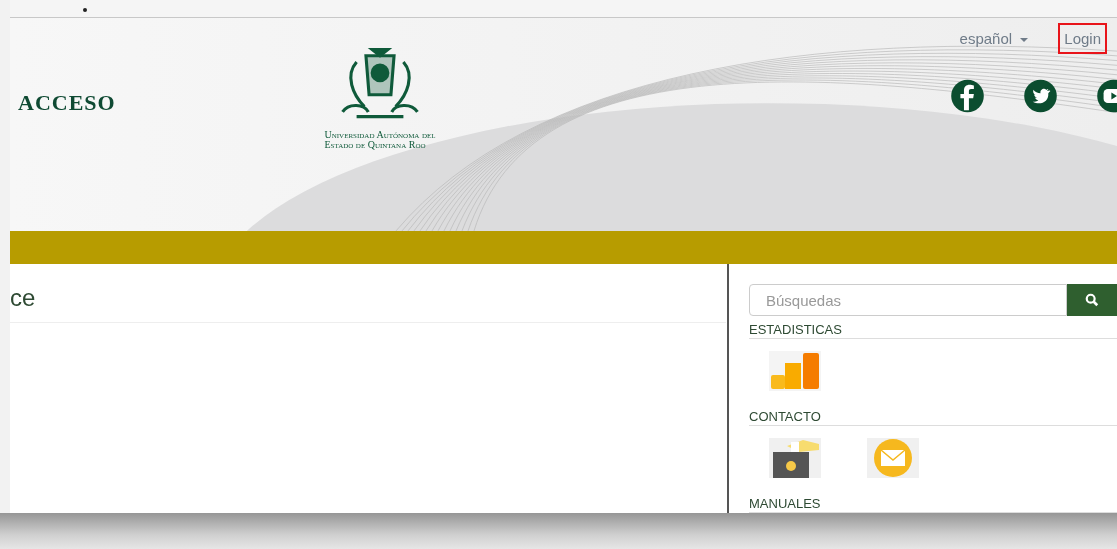 This screenshot has height=549, width=1117. I want to click on language-dropdown: español, so click(994, 38).